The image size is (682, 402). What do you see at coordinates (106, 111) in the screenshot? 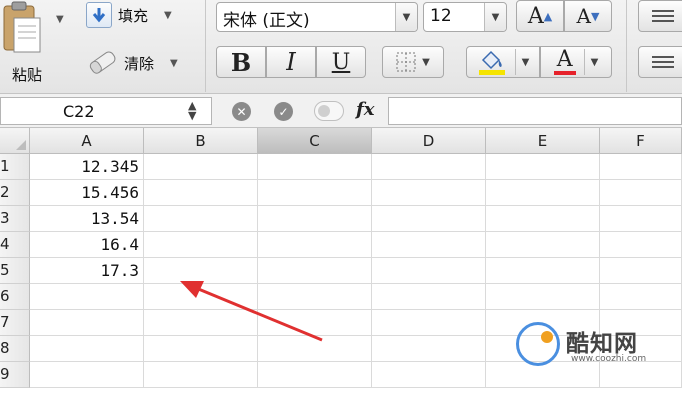
I see `name-box: C22` at bounding box center [106, 111].